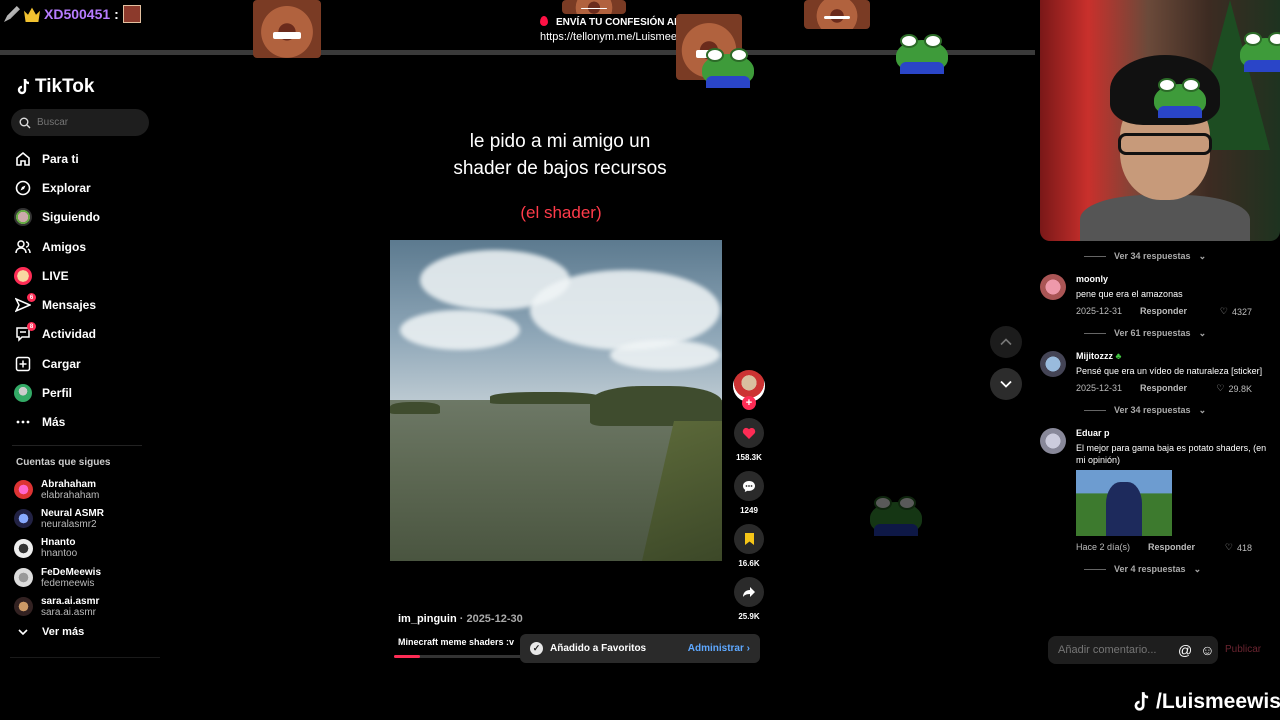 This screenshot has height=720, width=1280. Describe the element at coordinates (87, 122) in the screenshot. I see `search-input` at that location.